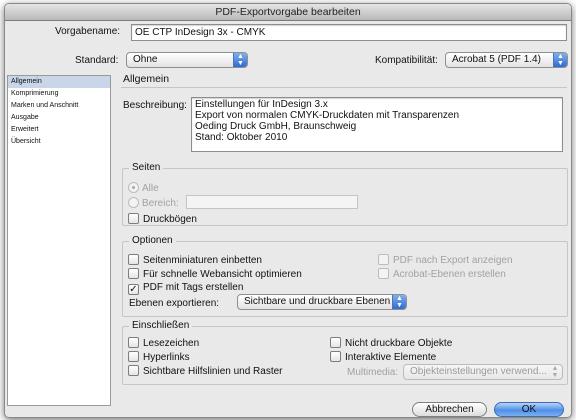 Image resolution: width=576 pixels, height=420 pixels. Describe the element at coordinates (529, 409) in the screenshot. I see `ok-button: OK` at that location.